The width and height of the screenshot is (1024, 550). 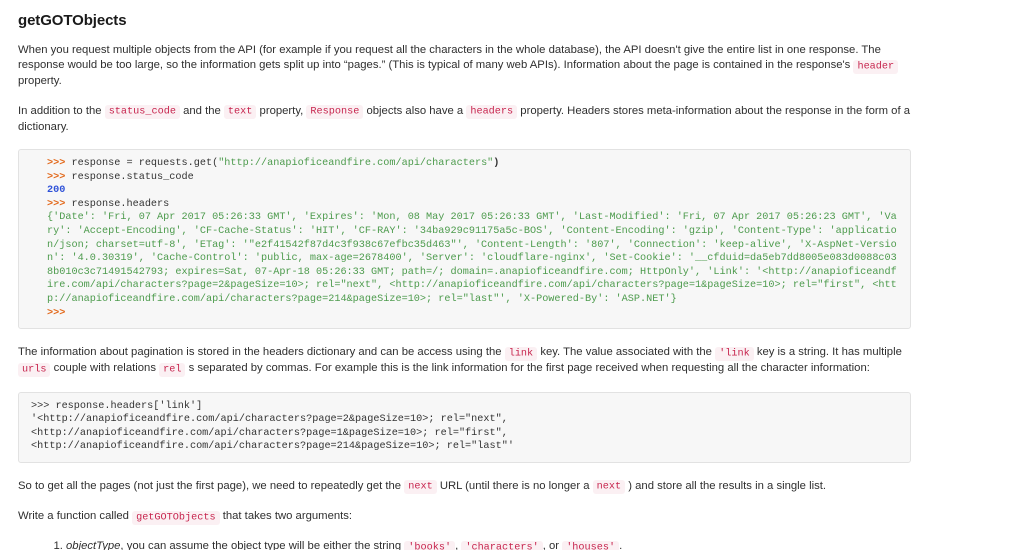 I want to click on paragraph-text: objects also have a, so click(x=415, y=110).